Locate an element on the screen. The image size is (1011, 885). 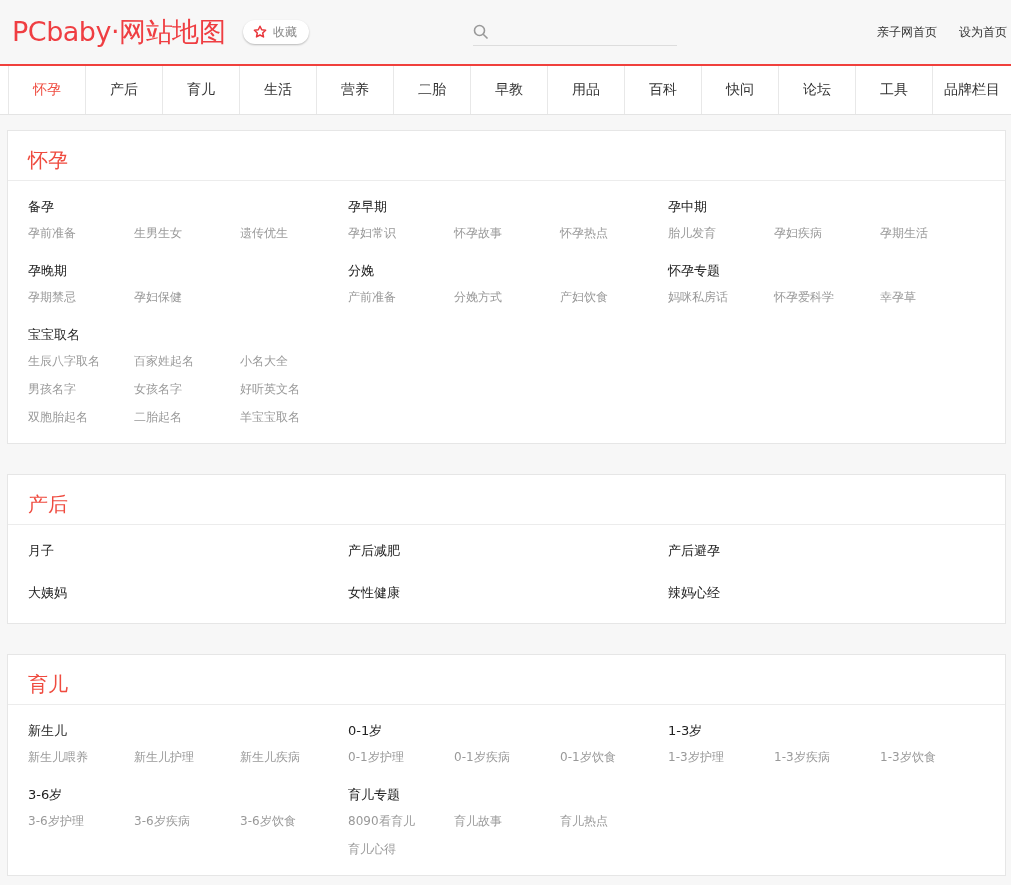
category-heading: 0-1岁 is located at coordinates (508, 731).